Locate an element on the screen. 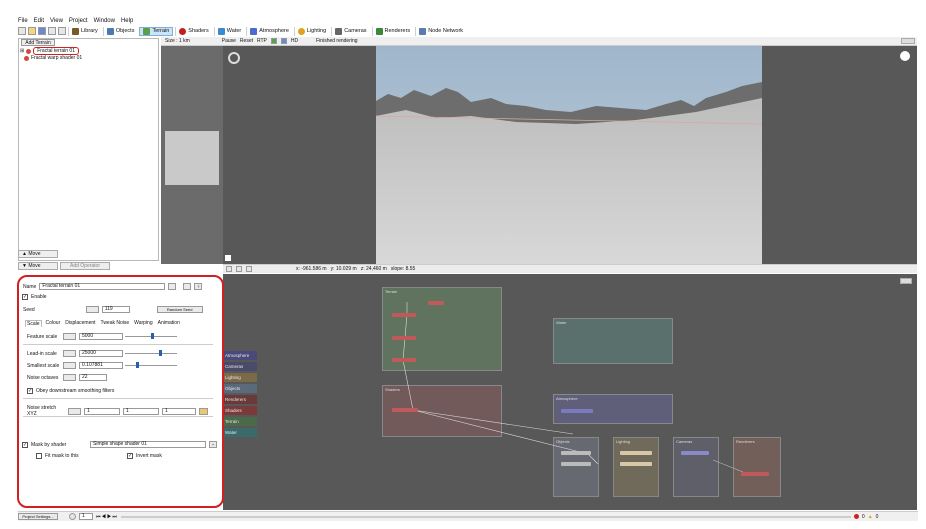  smallest-scale-knob is located at coordinates (137, 365).